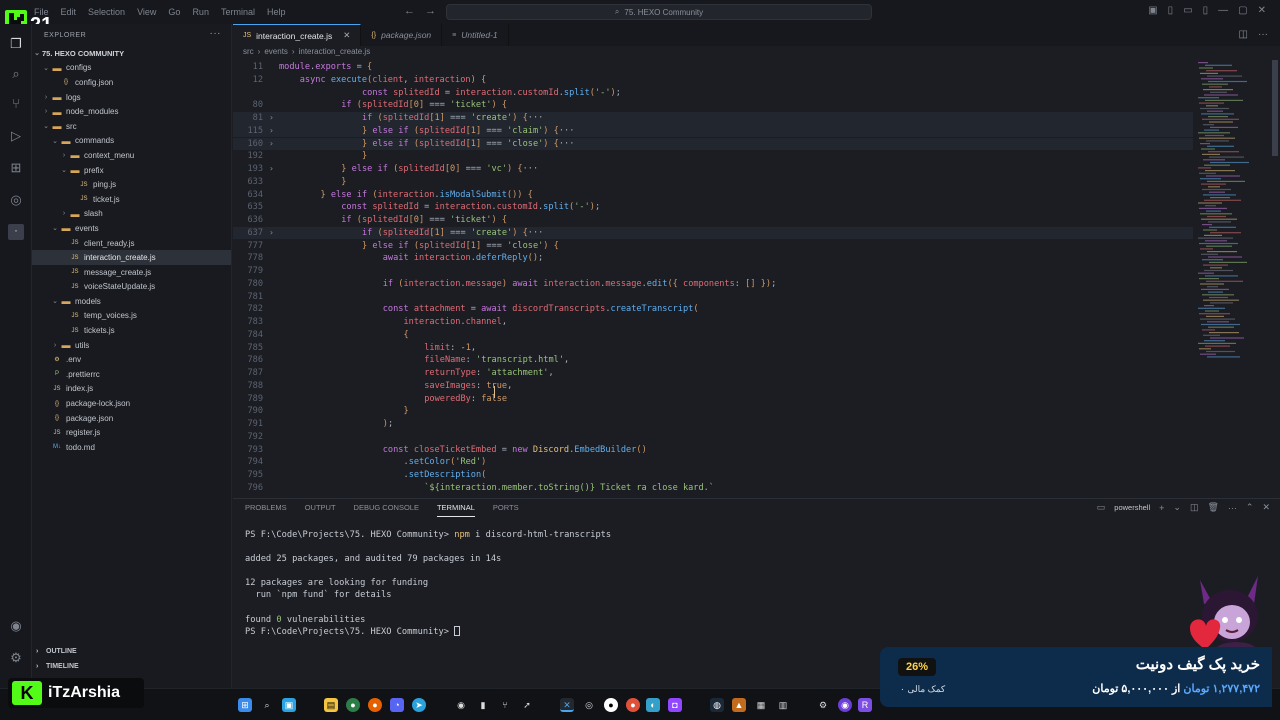  I want to click on menu-item-terminal: Terminal, so click(238, 12).